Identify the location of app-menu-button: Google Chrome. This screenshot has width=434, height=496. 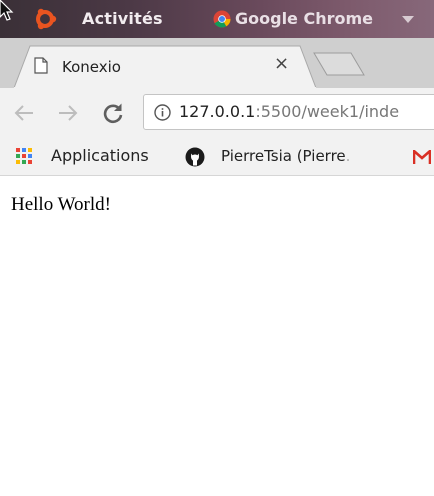
(304, 18).